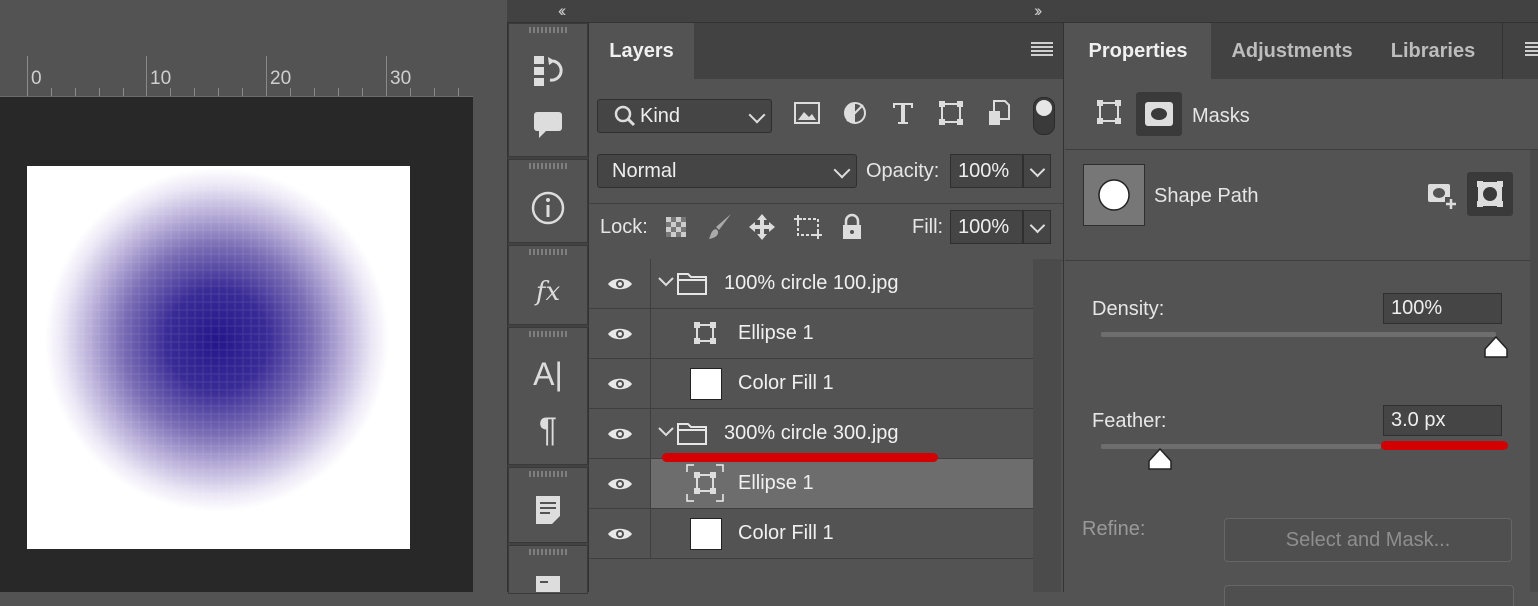 The width and height of the screenshot is (1538, 606). What do you see at coordinates (811, 484) in the screenshot?
I see `layer-row-ellipse-selected: Ellipse 1` at bounding box center [811, 484].